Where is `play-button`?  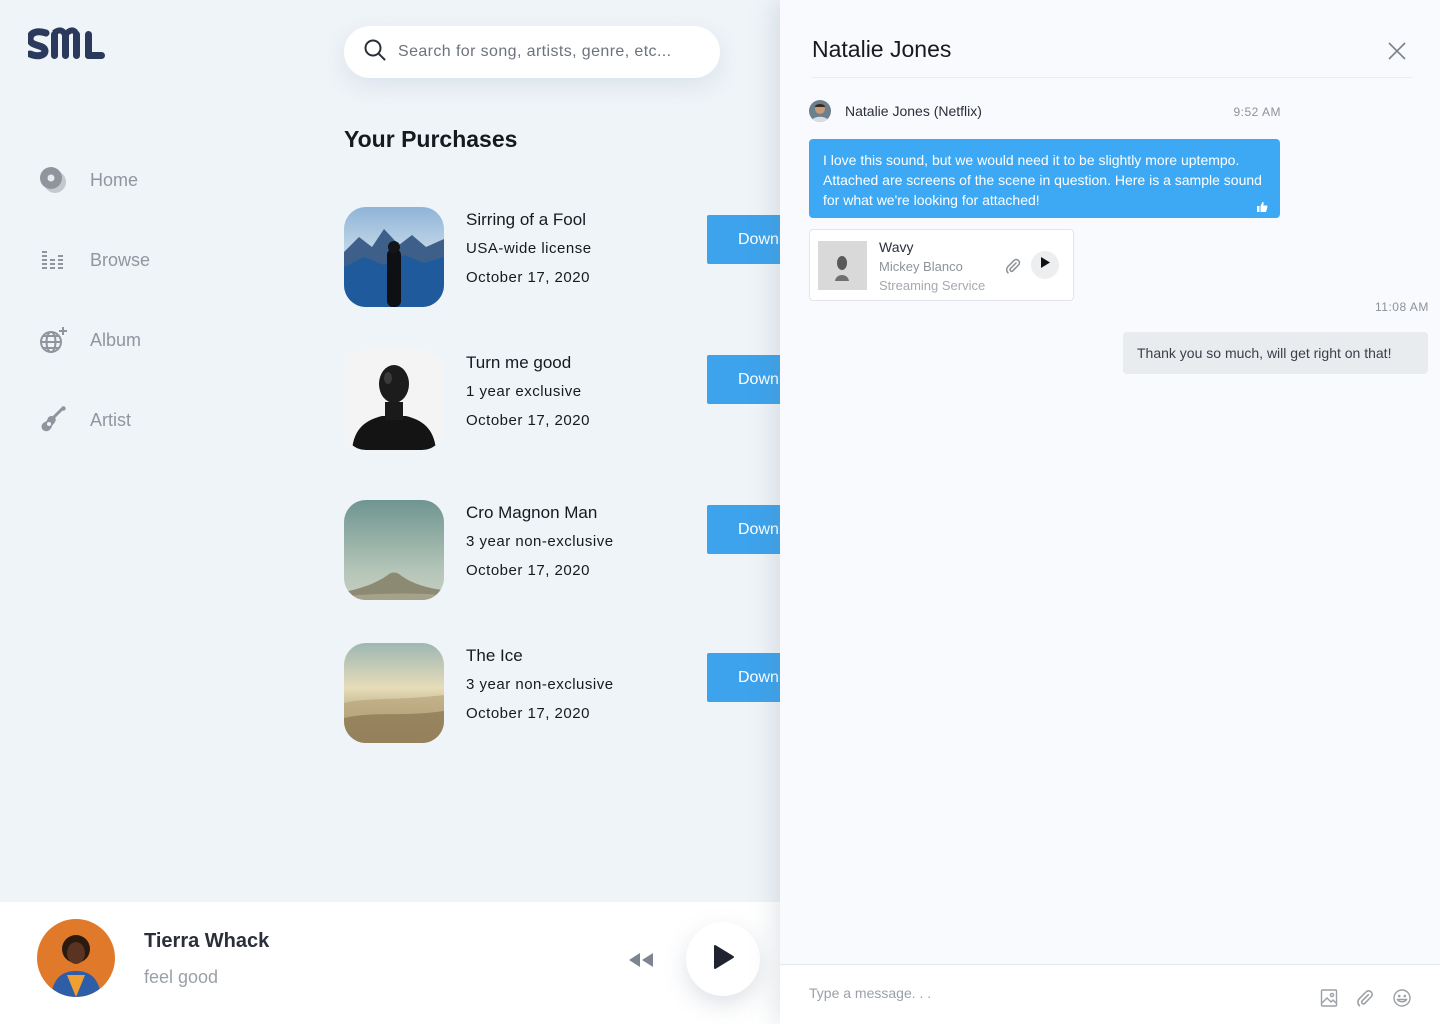
play-button is located at coordinates (723, 959).